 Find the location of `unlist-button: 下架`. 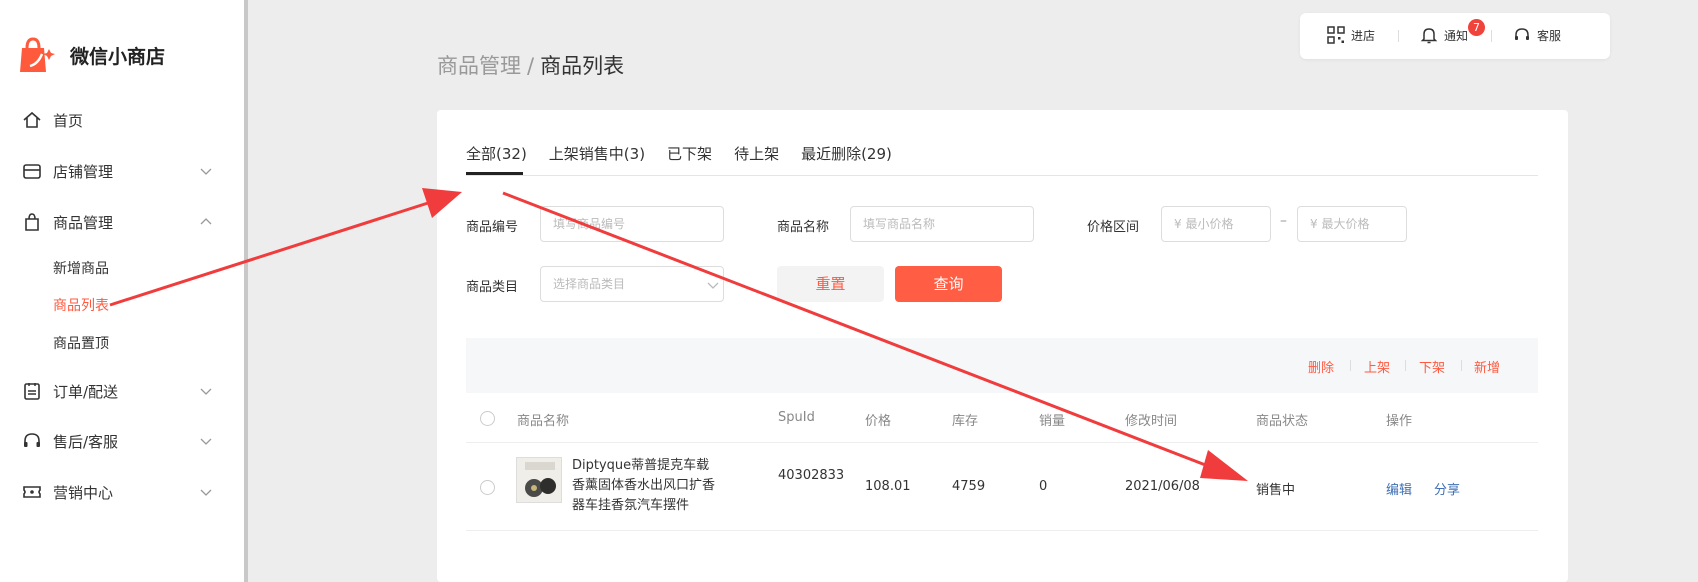

unlist-button: 下架 is located at coordinates (1432, 366).